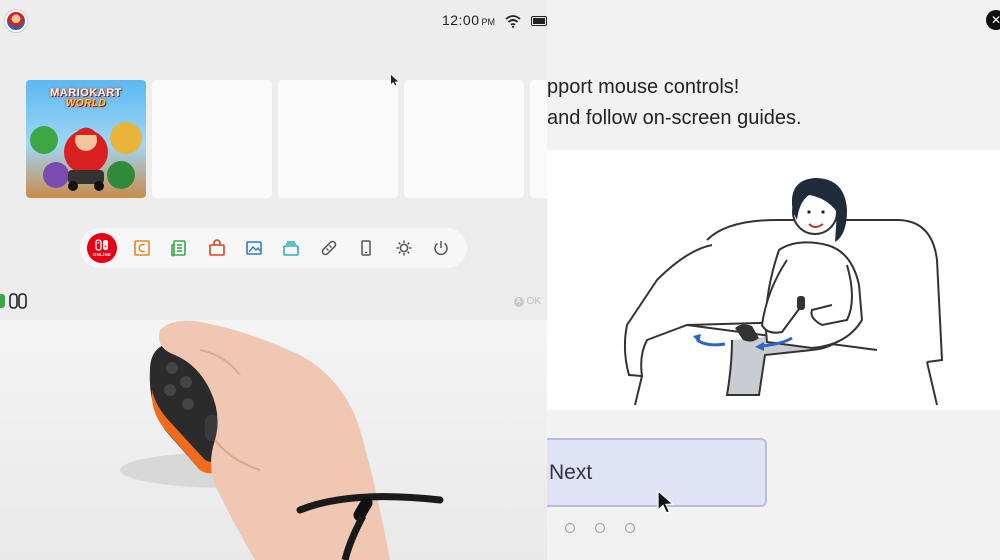  I want to click on clock-time: 12:00, so click(460, 20).